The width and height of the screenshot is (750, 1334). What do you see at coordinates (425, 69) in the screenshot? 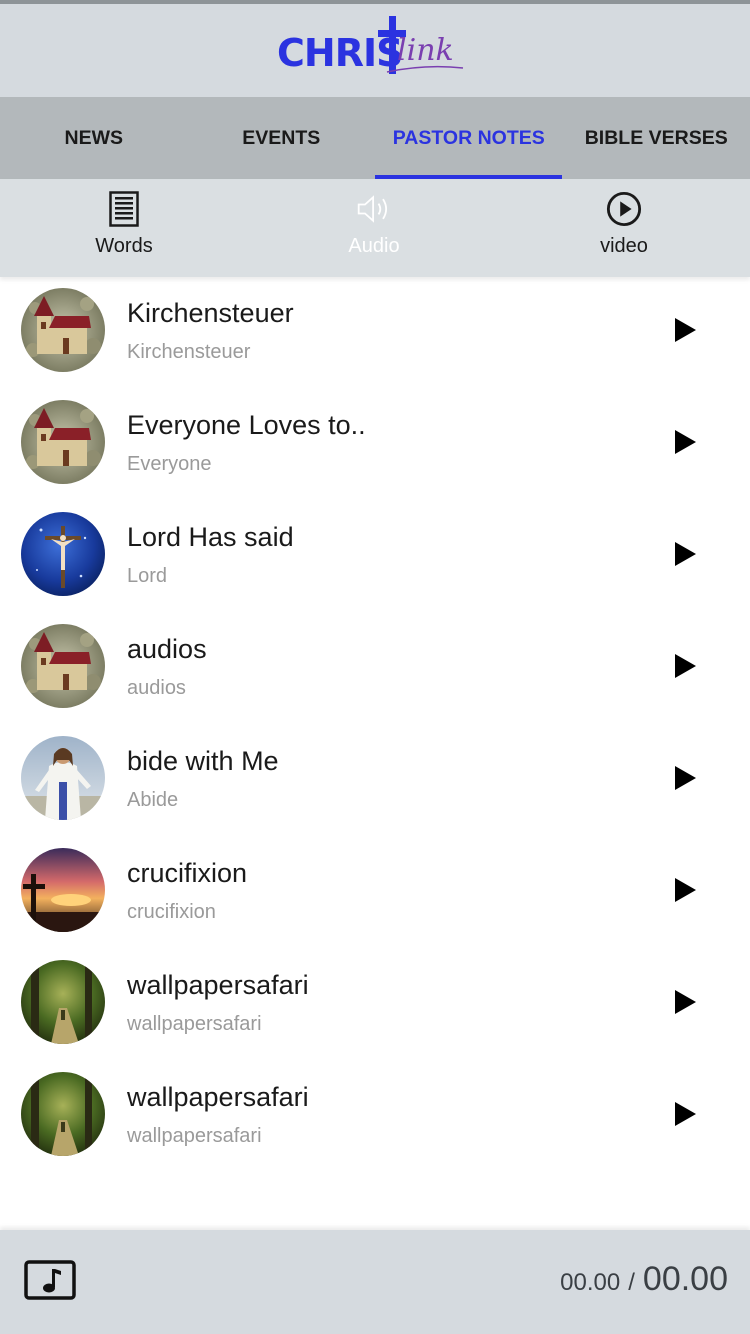
I see `logo-swoosh` at bounding box center [425, 69].